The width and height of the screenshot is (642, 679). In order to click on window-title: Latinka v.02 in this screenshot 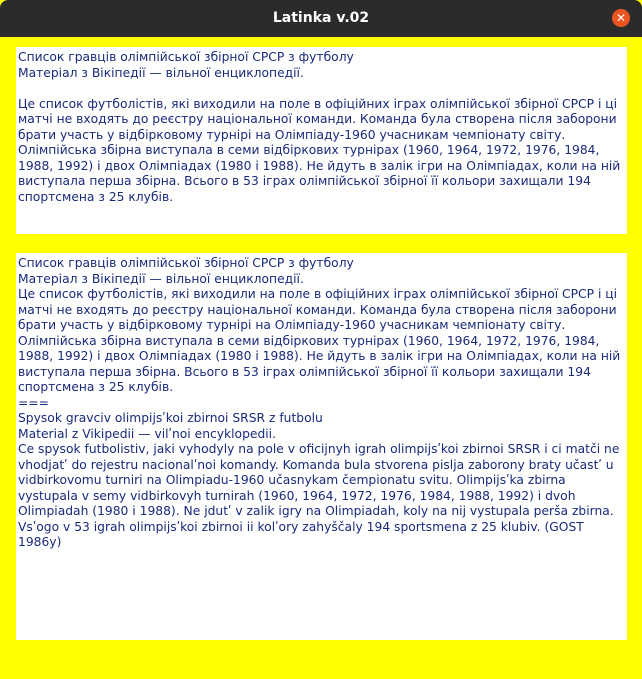, I will do `click(321, 18)`.